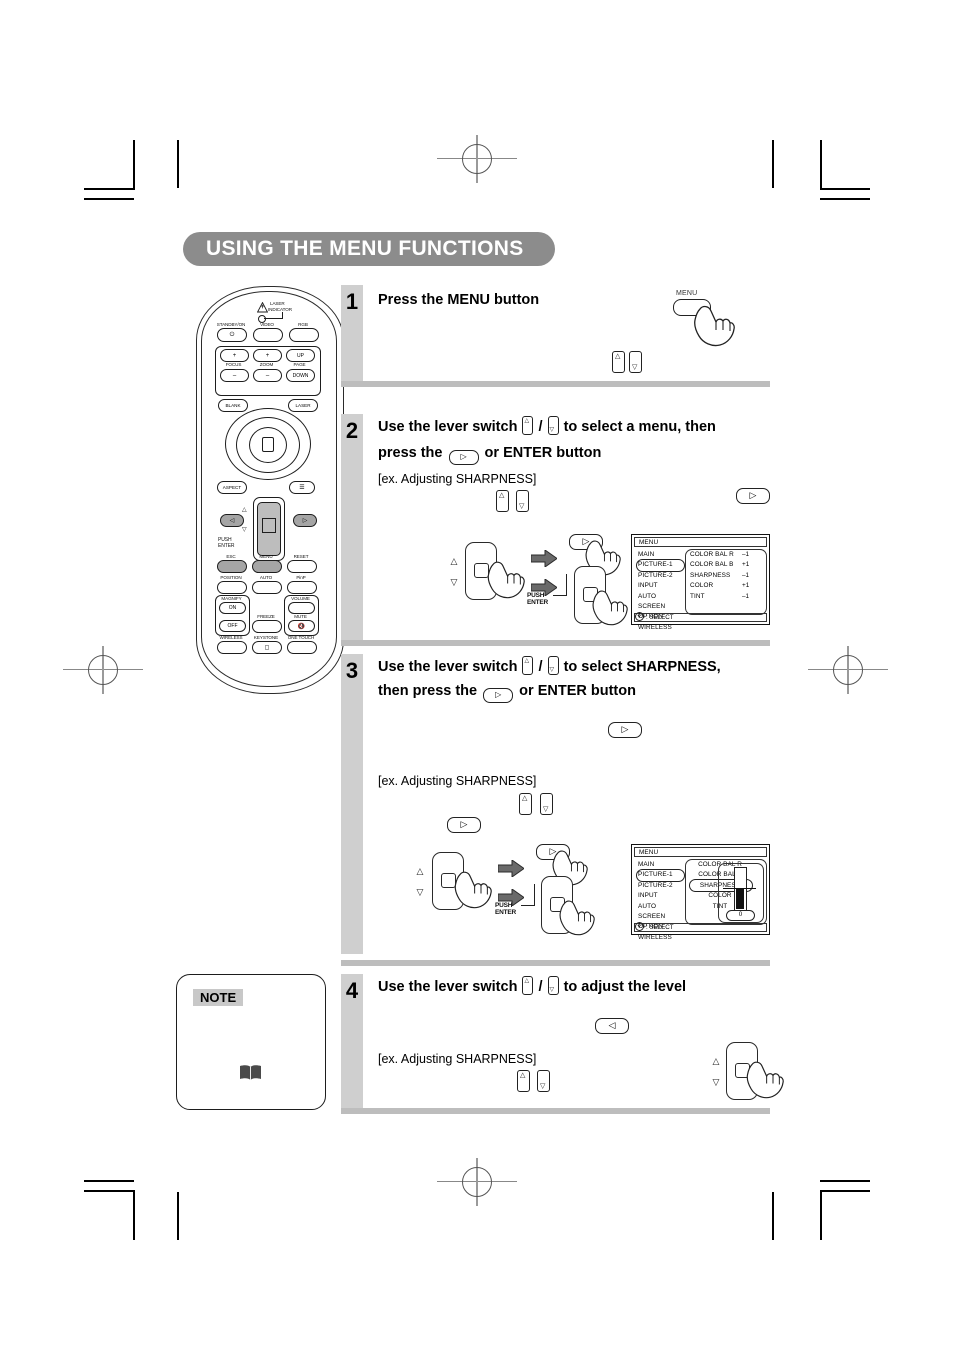 This screenshot has height=1351, width=954. I want to click on power-icon: ⏻, so click(232, 334).